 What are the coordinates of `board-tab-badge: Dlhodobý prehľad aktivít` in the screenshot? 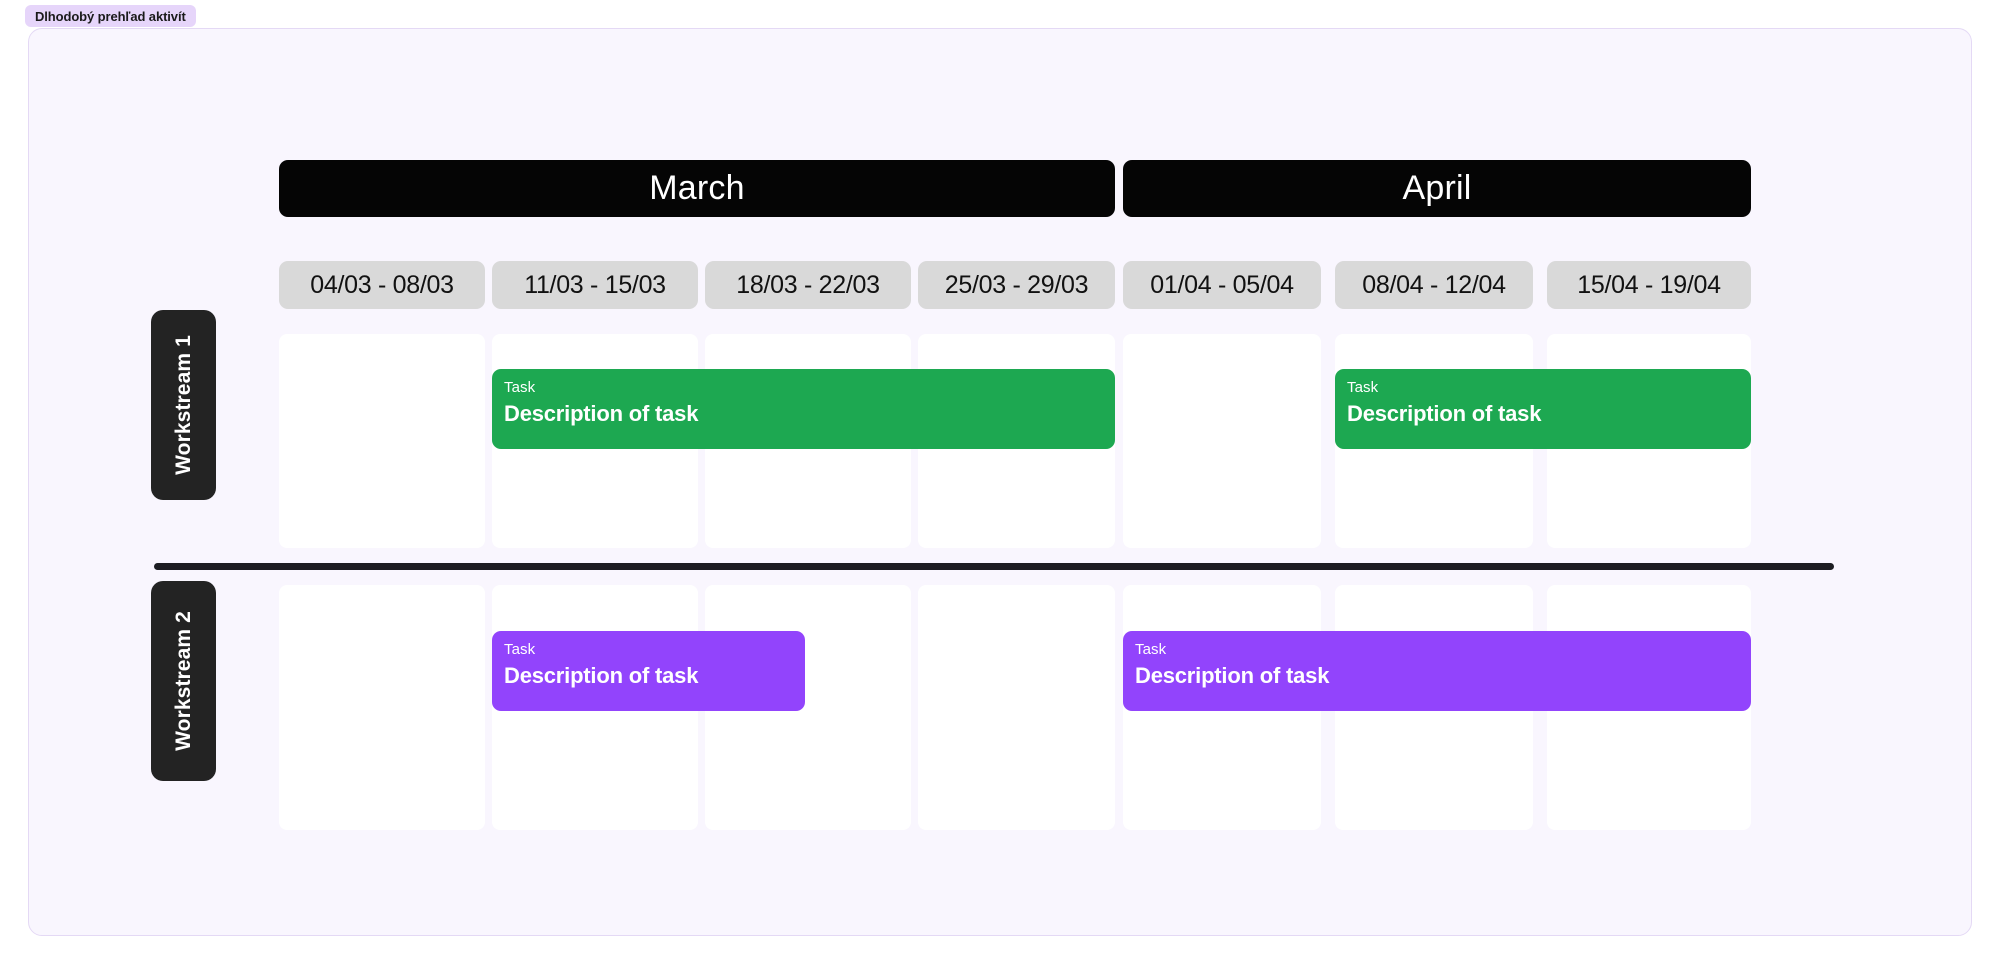 It's located at (110, 16).